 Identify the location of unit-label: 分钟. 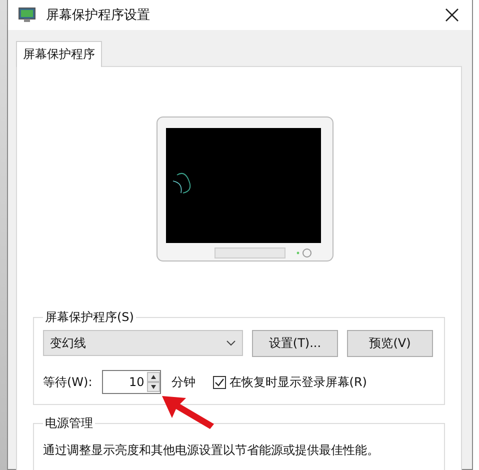
(183, 382).